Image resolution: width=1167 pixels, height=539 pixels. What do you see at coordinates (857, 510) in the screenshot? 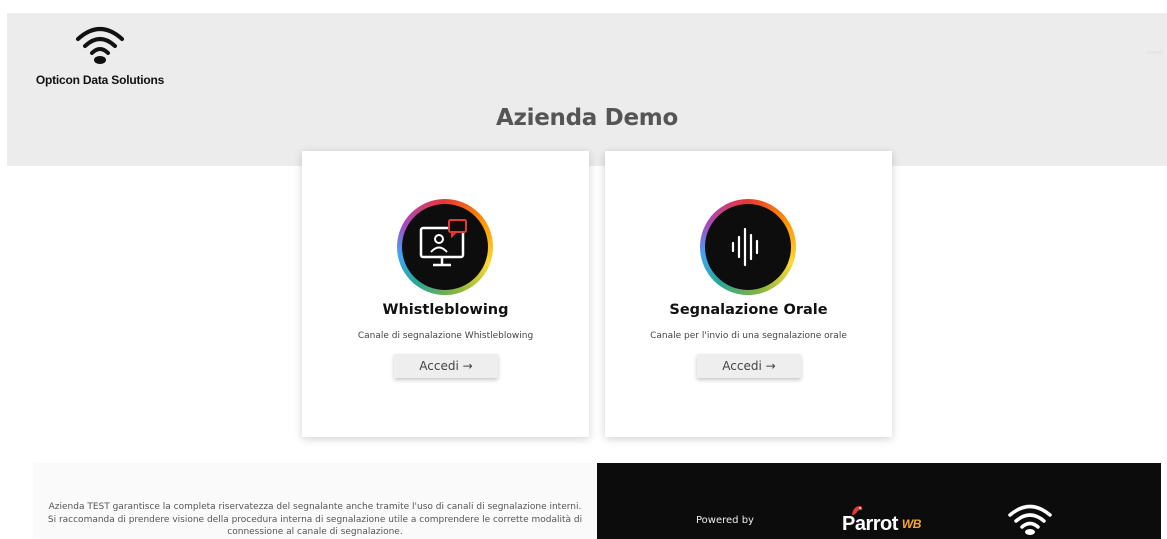
I see `parrot-bird-icon` at bounding box center [857, 510].